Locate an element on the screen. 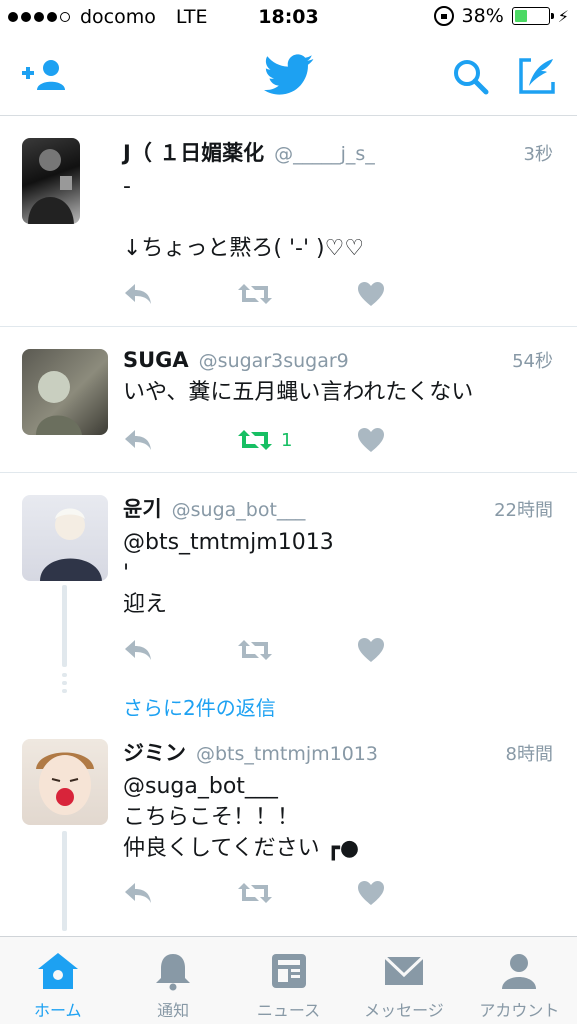 This screenshot has width=577, height=1024. tab-news: ニュース is located at coordinates (288, 980).